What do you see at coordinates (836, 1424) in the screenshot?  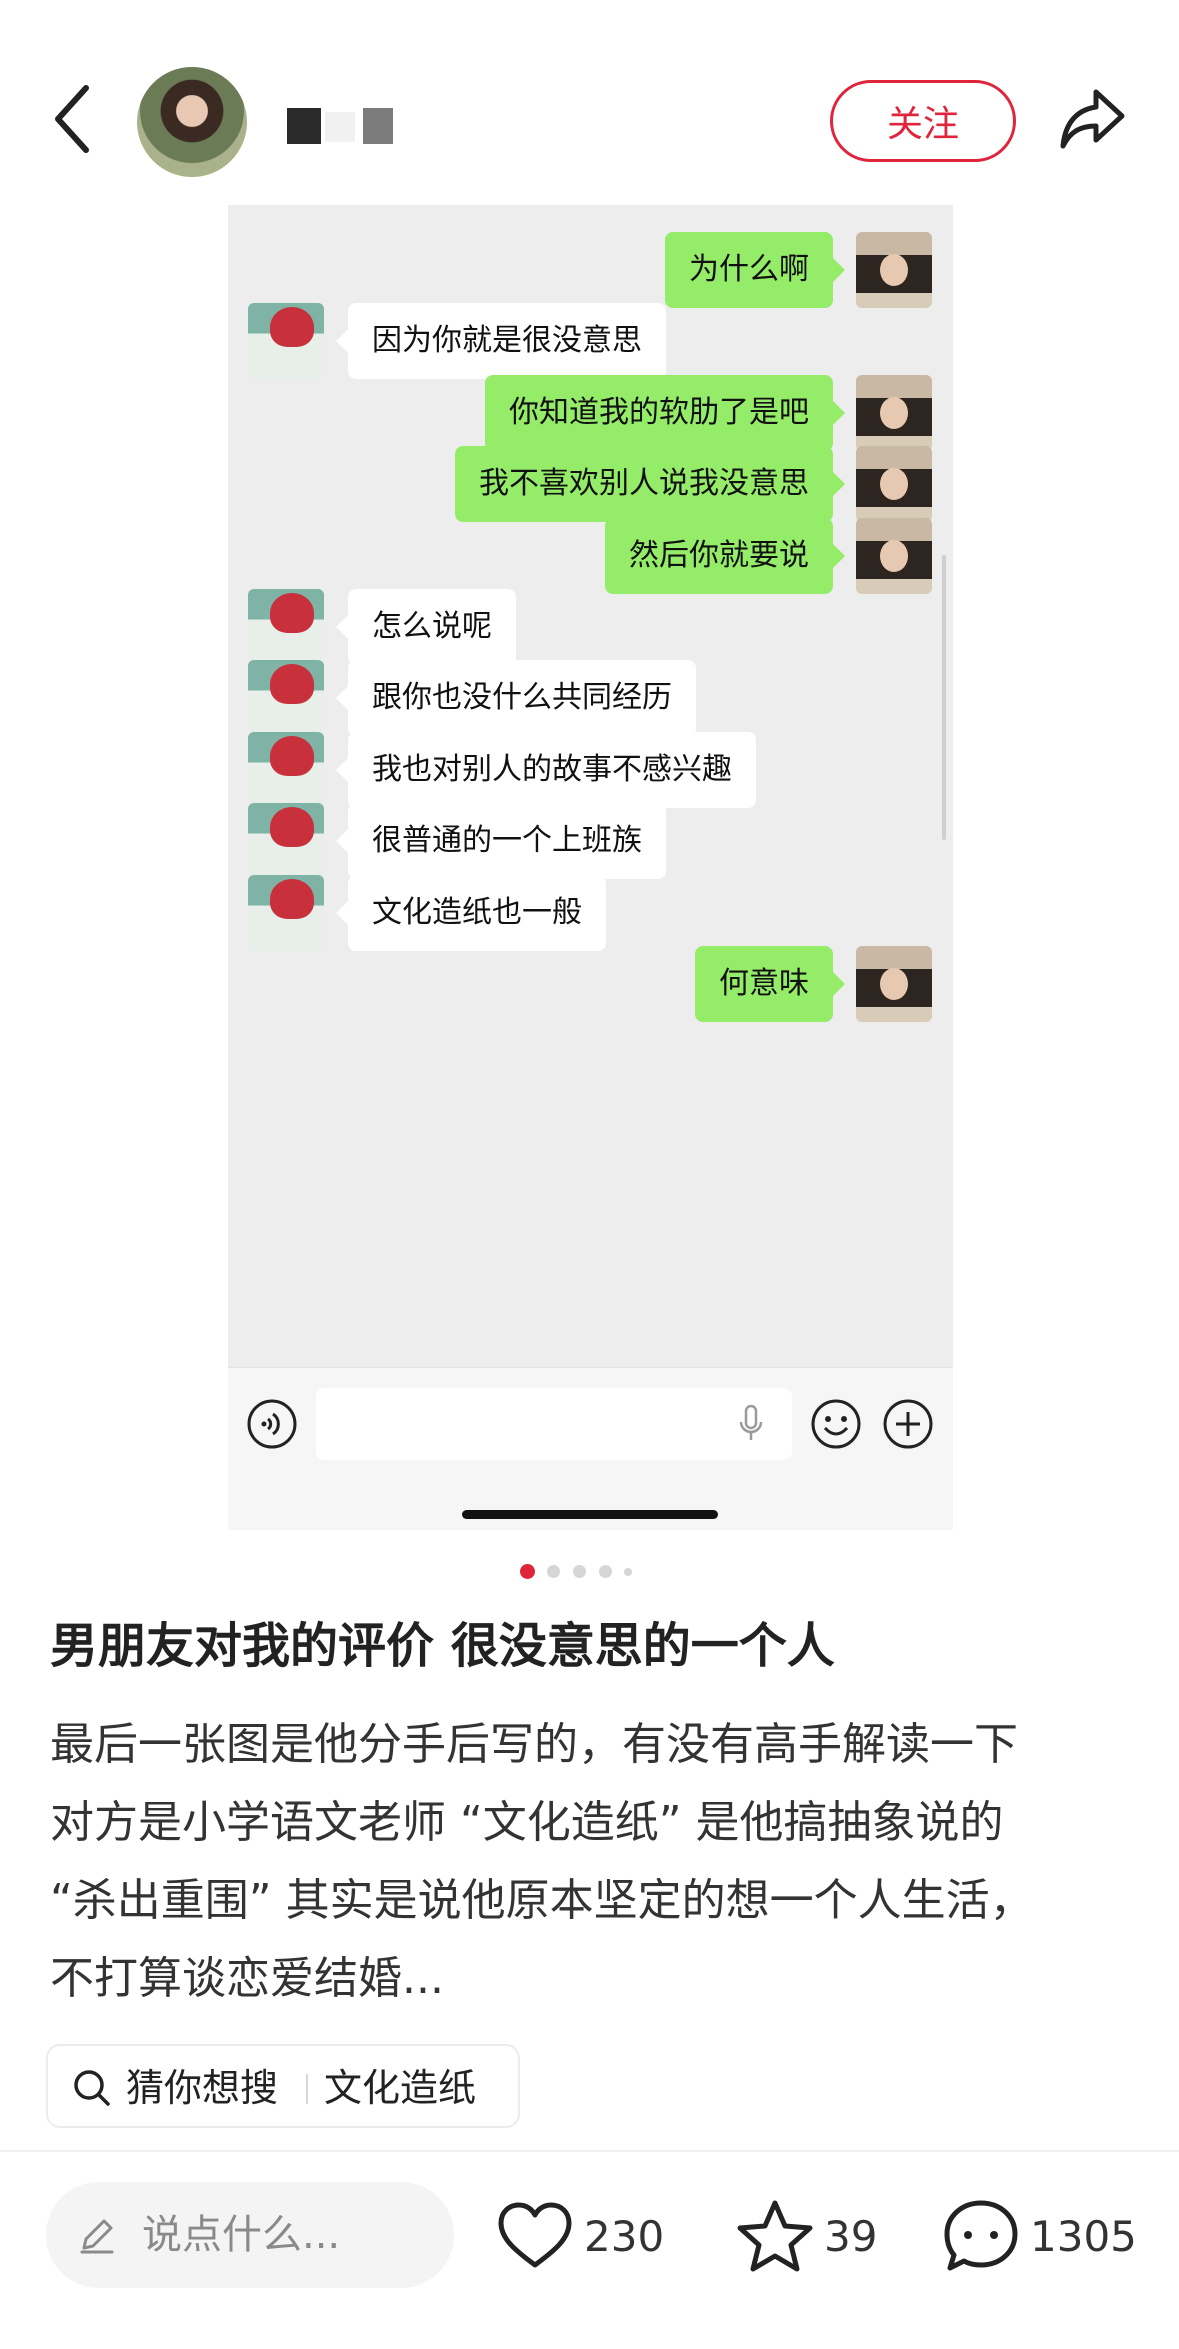 I see `emoji-icon` at bounding box center [836, 1424].